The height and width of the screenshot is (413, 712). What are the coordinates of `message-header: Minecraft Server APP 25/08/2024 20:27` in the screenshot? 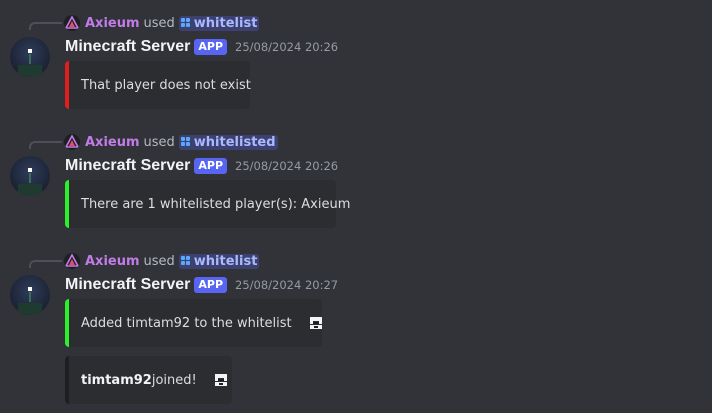 It's located at (201, 285).